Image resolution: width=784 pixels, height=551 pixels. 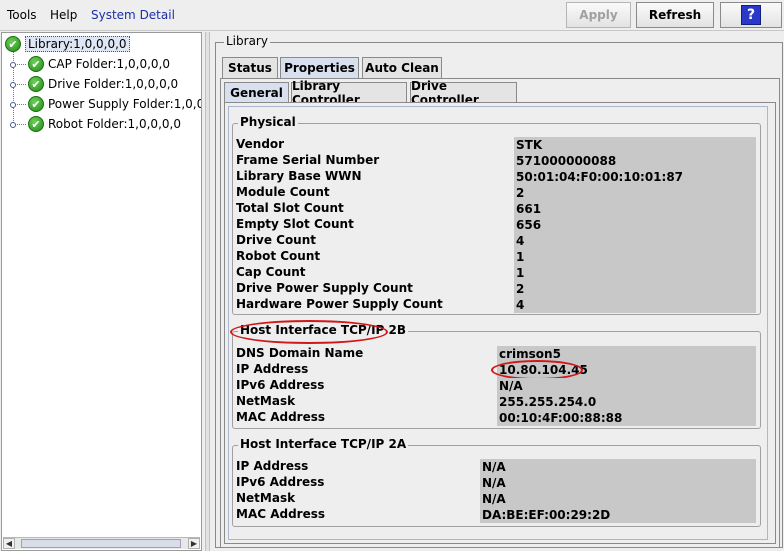 I want to click on tree-item-power-supply-folder: ✔ Power Supply Folder:1,0,0,0,, so click(x=105, y=104).